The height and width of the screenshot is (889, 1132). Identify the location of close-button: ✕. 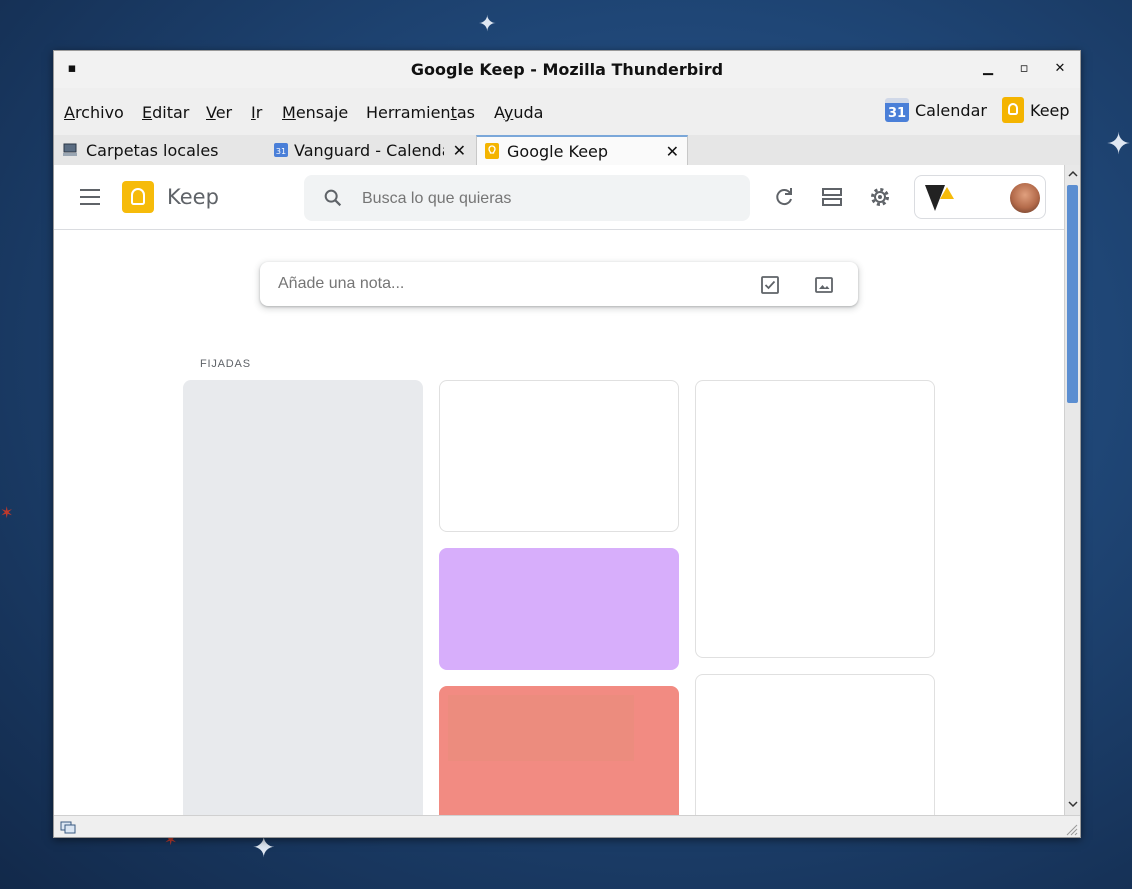
(1060, 69).